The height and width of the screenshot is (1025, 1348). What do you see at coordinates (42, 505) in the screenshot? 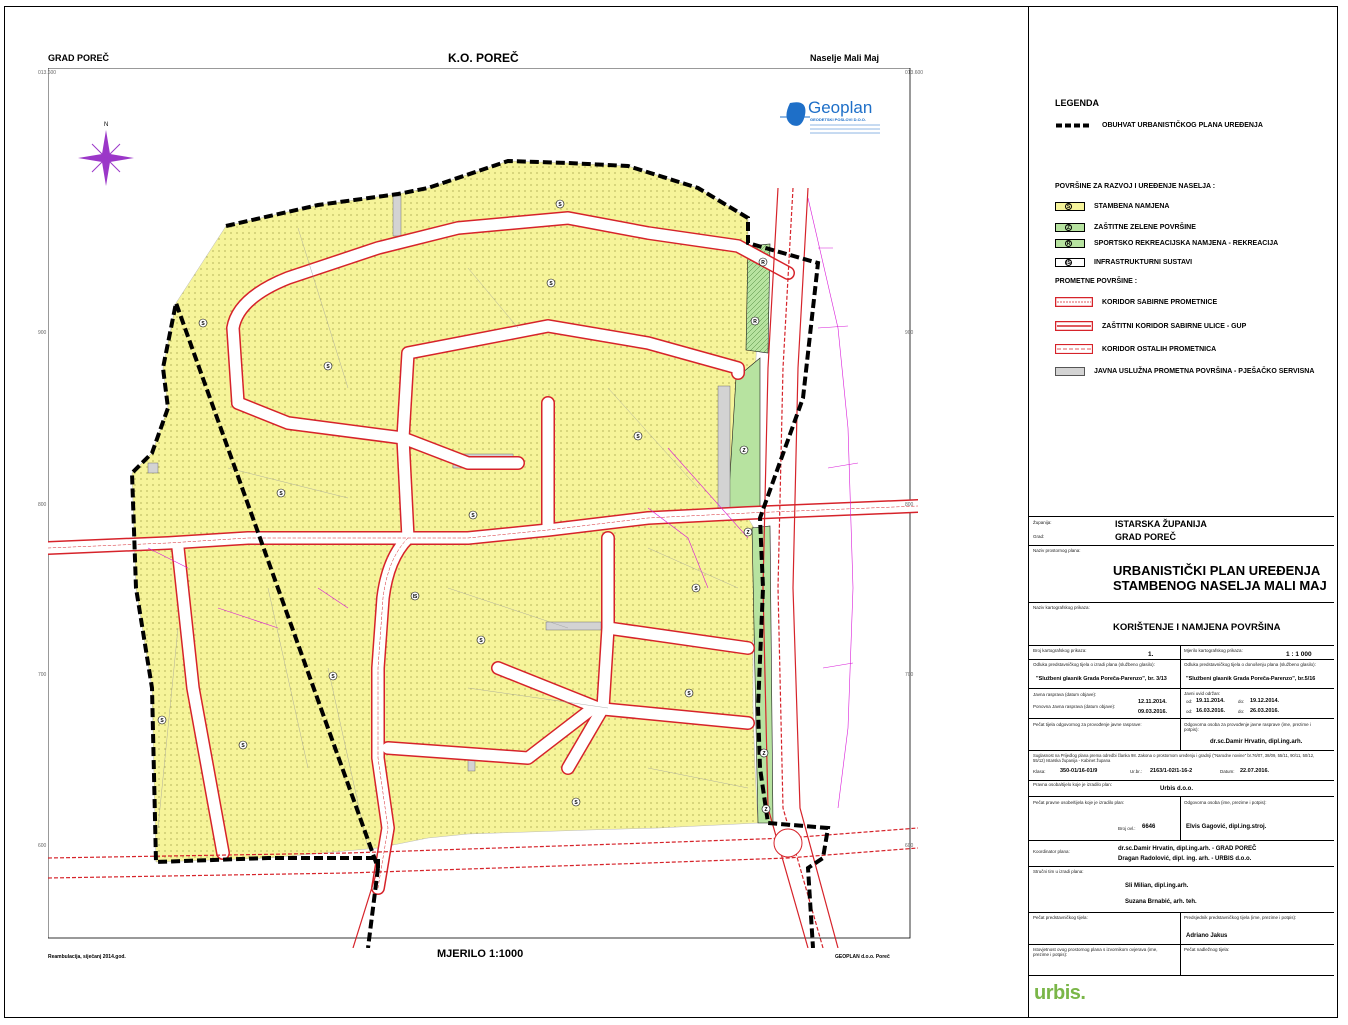
I see `coord-label: 800` at bounding box center [42, 505].